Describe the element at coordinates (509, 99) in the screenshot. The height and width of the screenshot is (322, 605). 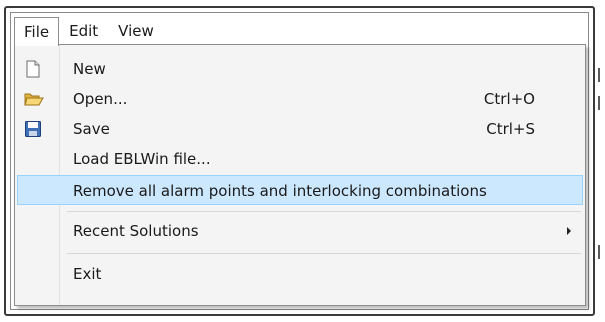
I see `menu-item-shortcut: Ctrl+O` at that location.